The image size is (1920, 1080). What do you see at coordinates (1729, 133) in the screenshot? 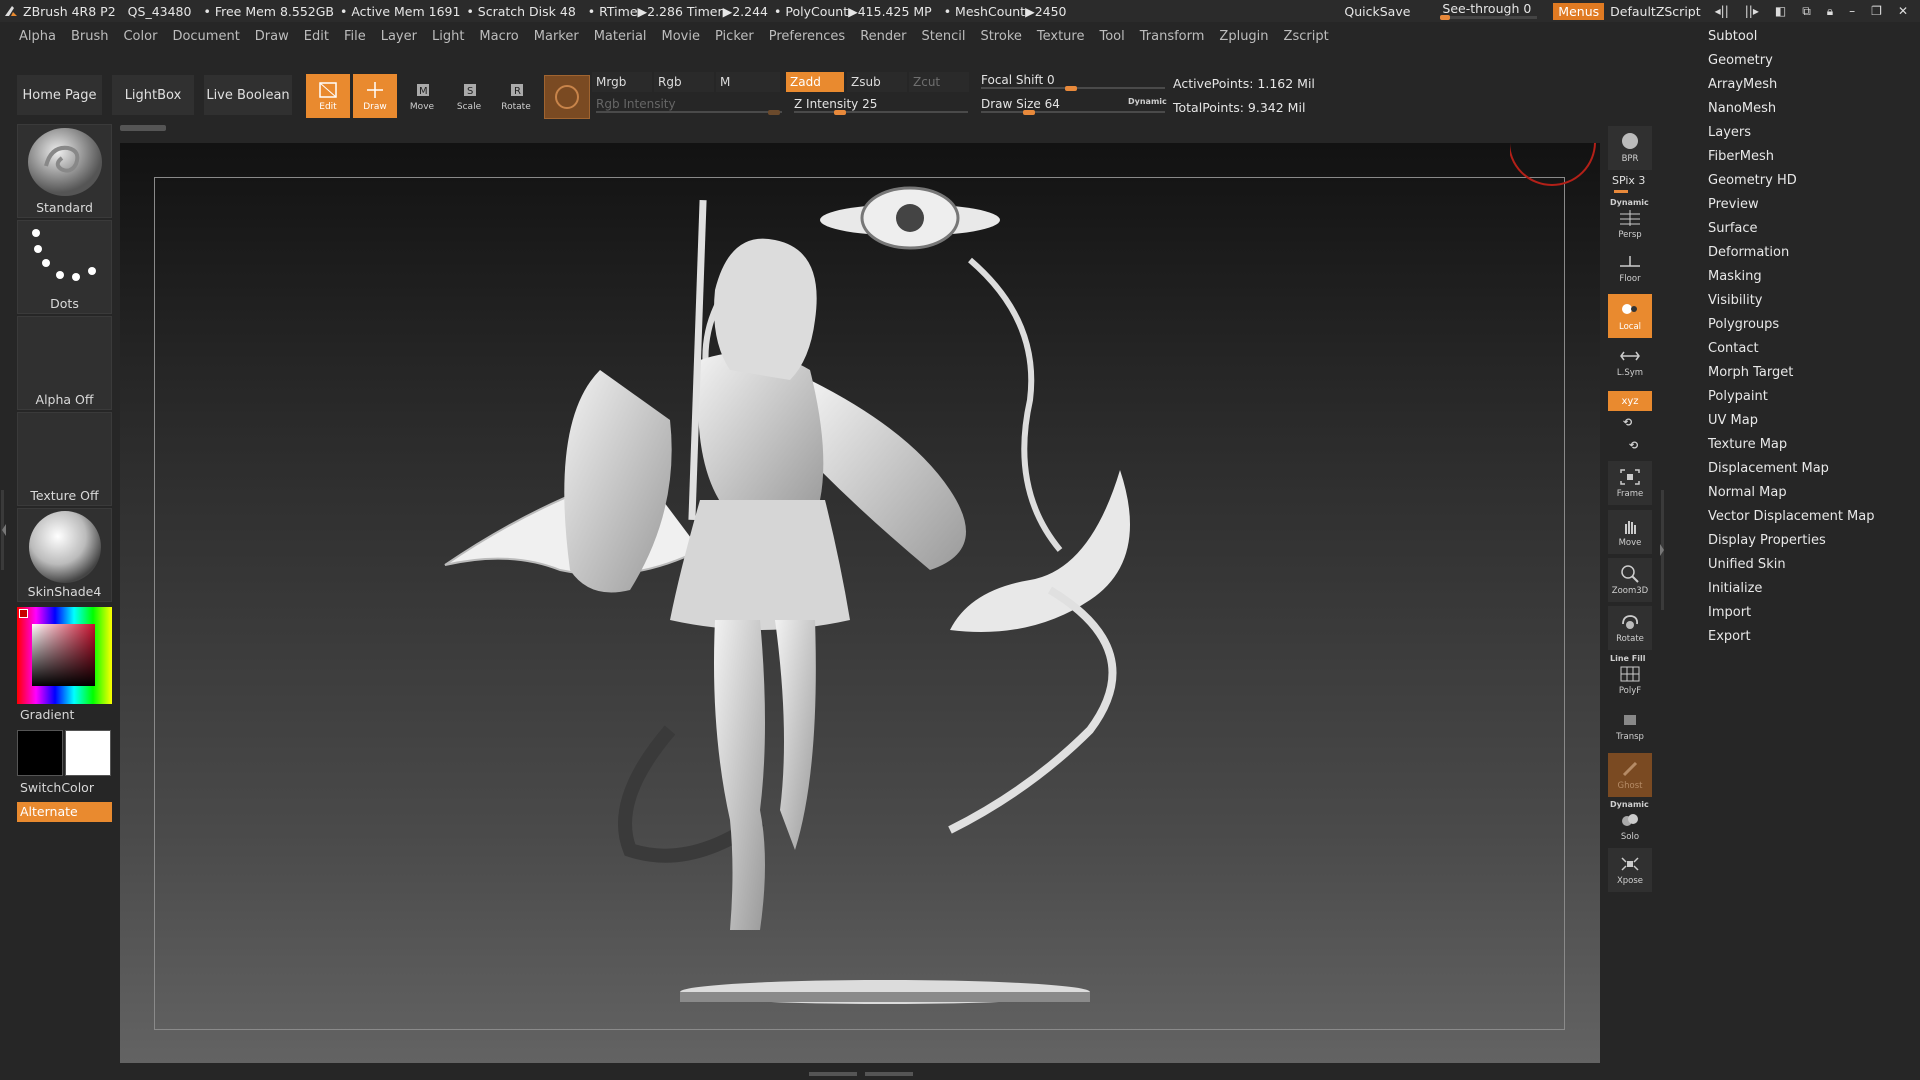
I see `palette-layers: Layers` at bounding box center [1729, 133].